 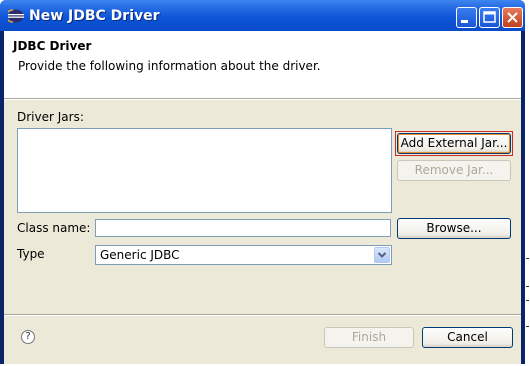 I want to click on title-bar: New JDBC Driver, so click(x=262, y=15).